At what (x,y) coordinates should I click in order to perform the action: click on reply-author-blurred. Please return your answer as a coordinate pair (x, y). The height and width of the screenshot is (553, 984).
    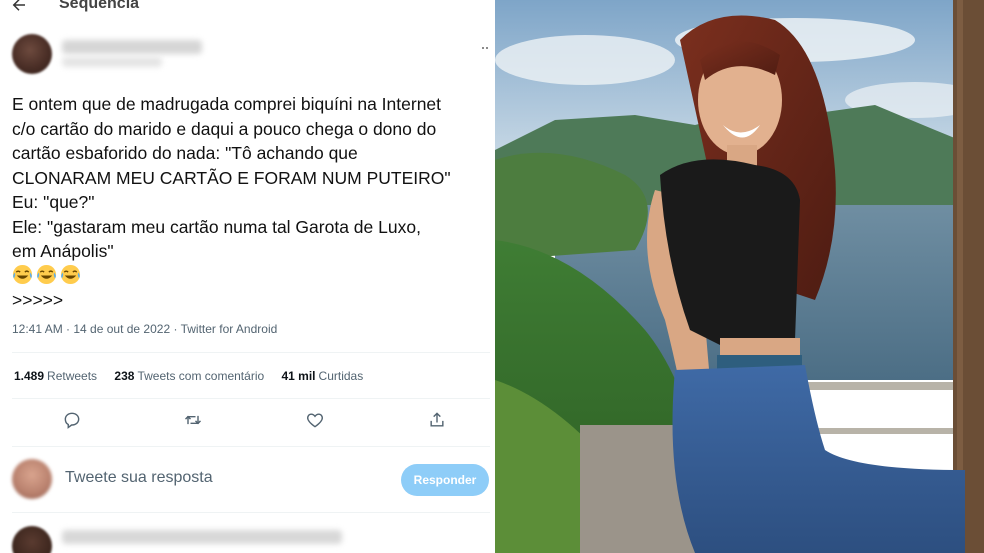
    Looking at the image, I should click on (202, 537).